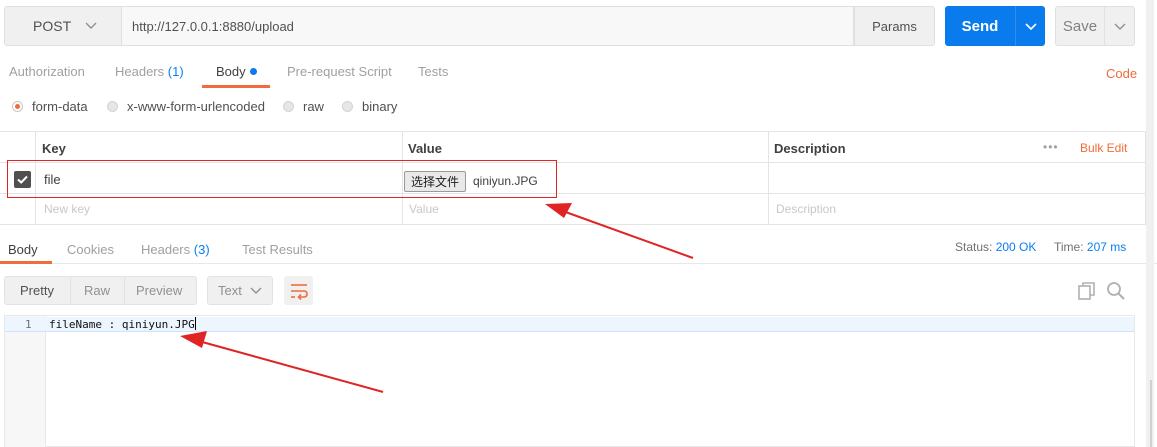 The image size is (1157, 447). I want to click on status-readout: Status: 200 OK, so click(995, 247).